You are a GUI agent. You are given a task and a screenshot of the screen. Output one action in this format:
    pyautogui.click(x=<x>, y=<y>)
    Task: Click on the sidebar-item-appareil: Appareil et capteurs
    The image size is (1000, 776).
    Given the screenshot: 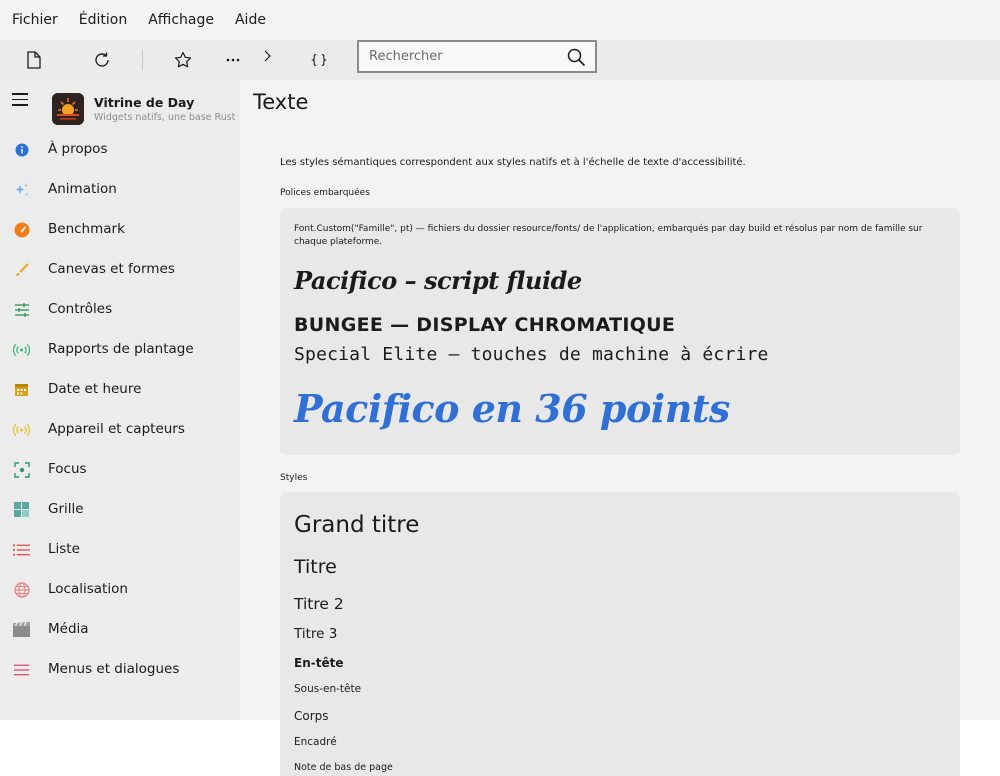 What is the action you would take?
    pyautogui.click(x=120, y=429)
    